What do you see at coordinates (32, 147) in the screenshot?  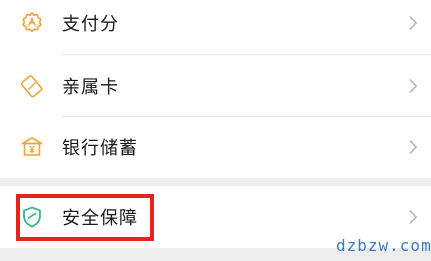 I see `bank-savings-icon` at bounding box center [32, 147].